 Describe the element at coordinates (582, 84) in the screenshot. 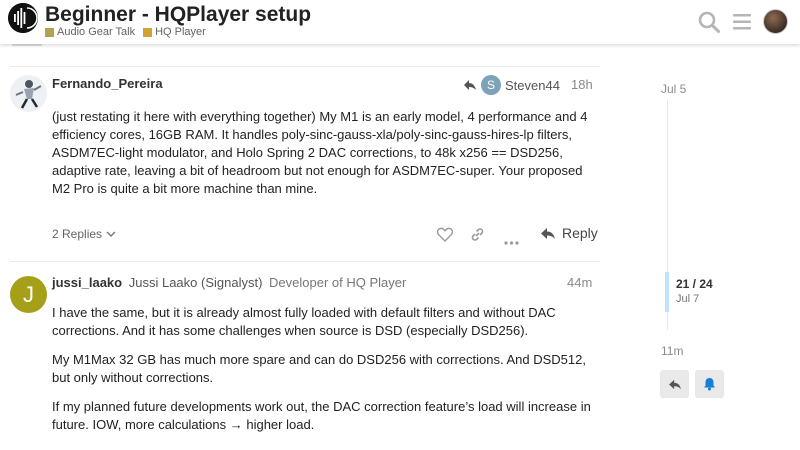

I see `post-time: 18h` at that location.